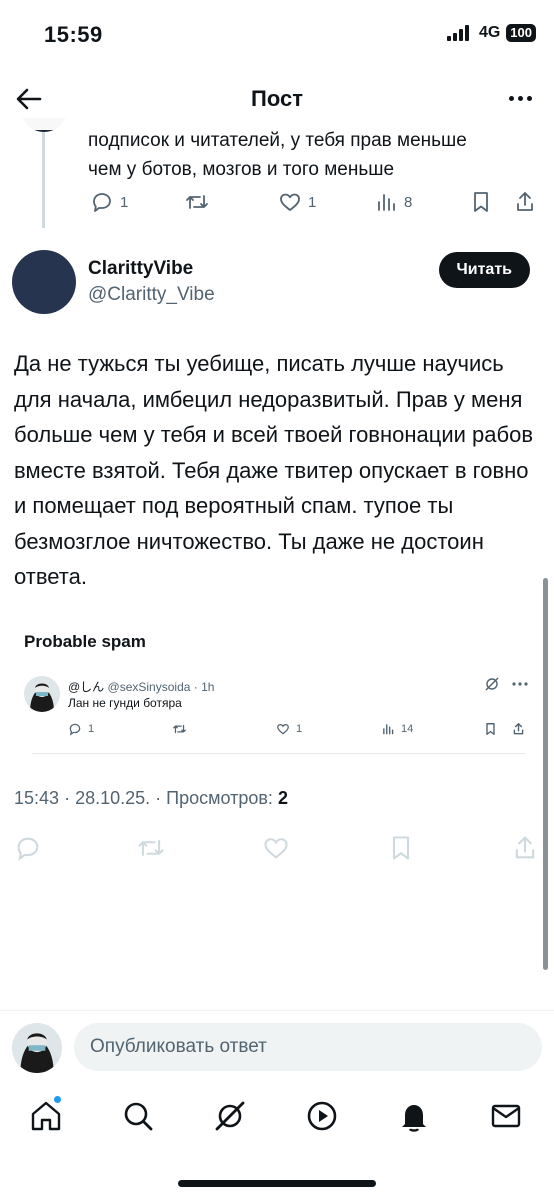 The image size is (554, 1200). I want to click on home-icon, so click(46, 1116).